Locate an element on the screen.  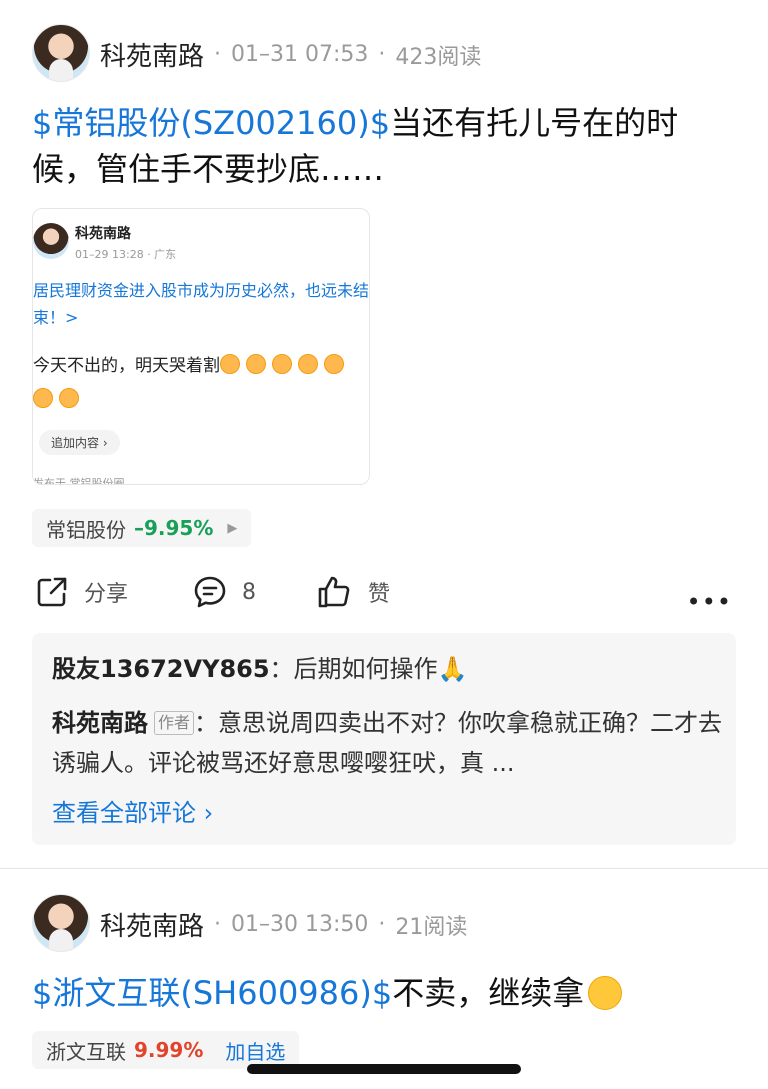
comment-icon is located at coordinates (210, 592).